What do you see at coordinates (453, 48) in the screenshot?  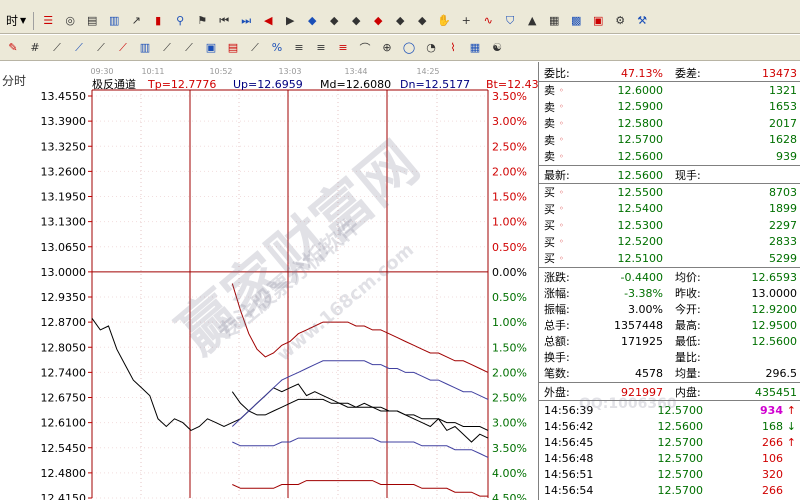 I see `curve-icon: ⌇` at bounding box center [453, 48].